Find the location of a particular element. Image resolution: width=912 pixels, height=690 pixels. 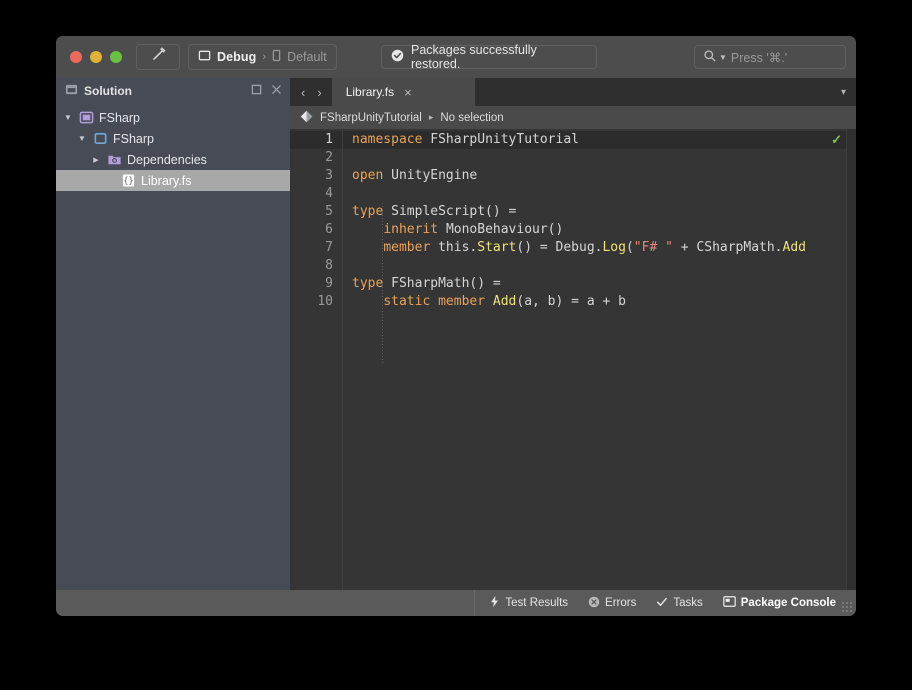

line-number: 6 is located at coordinates (329, 229).